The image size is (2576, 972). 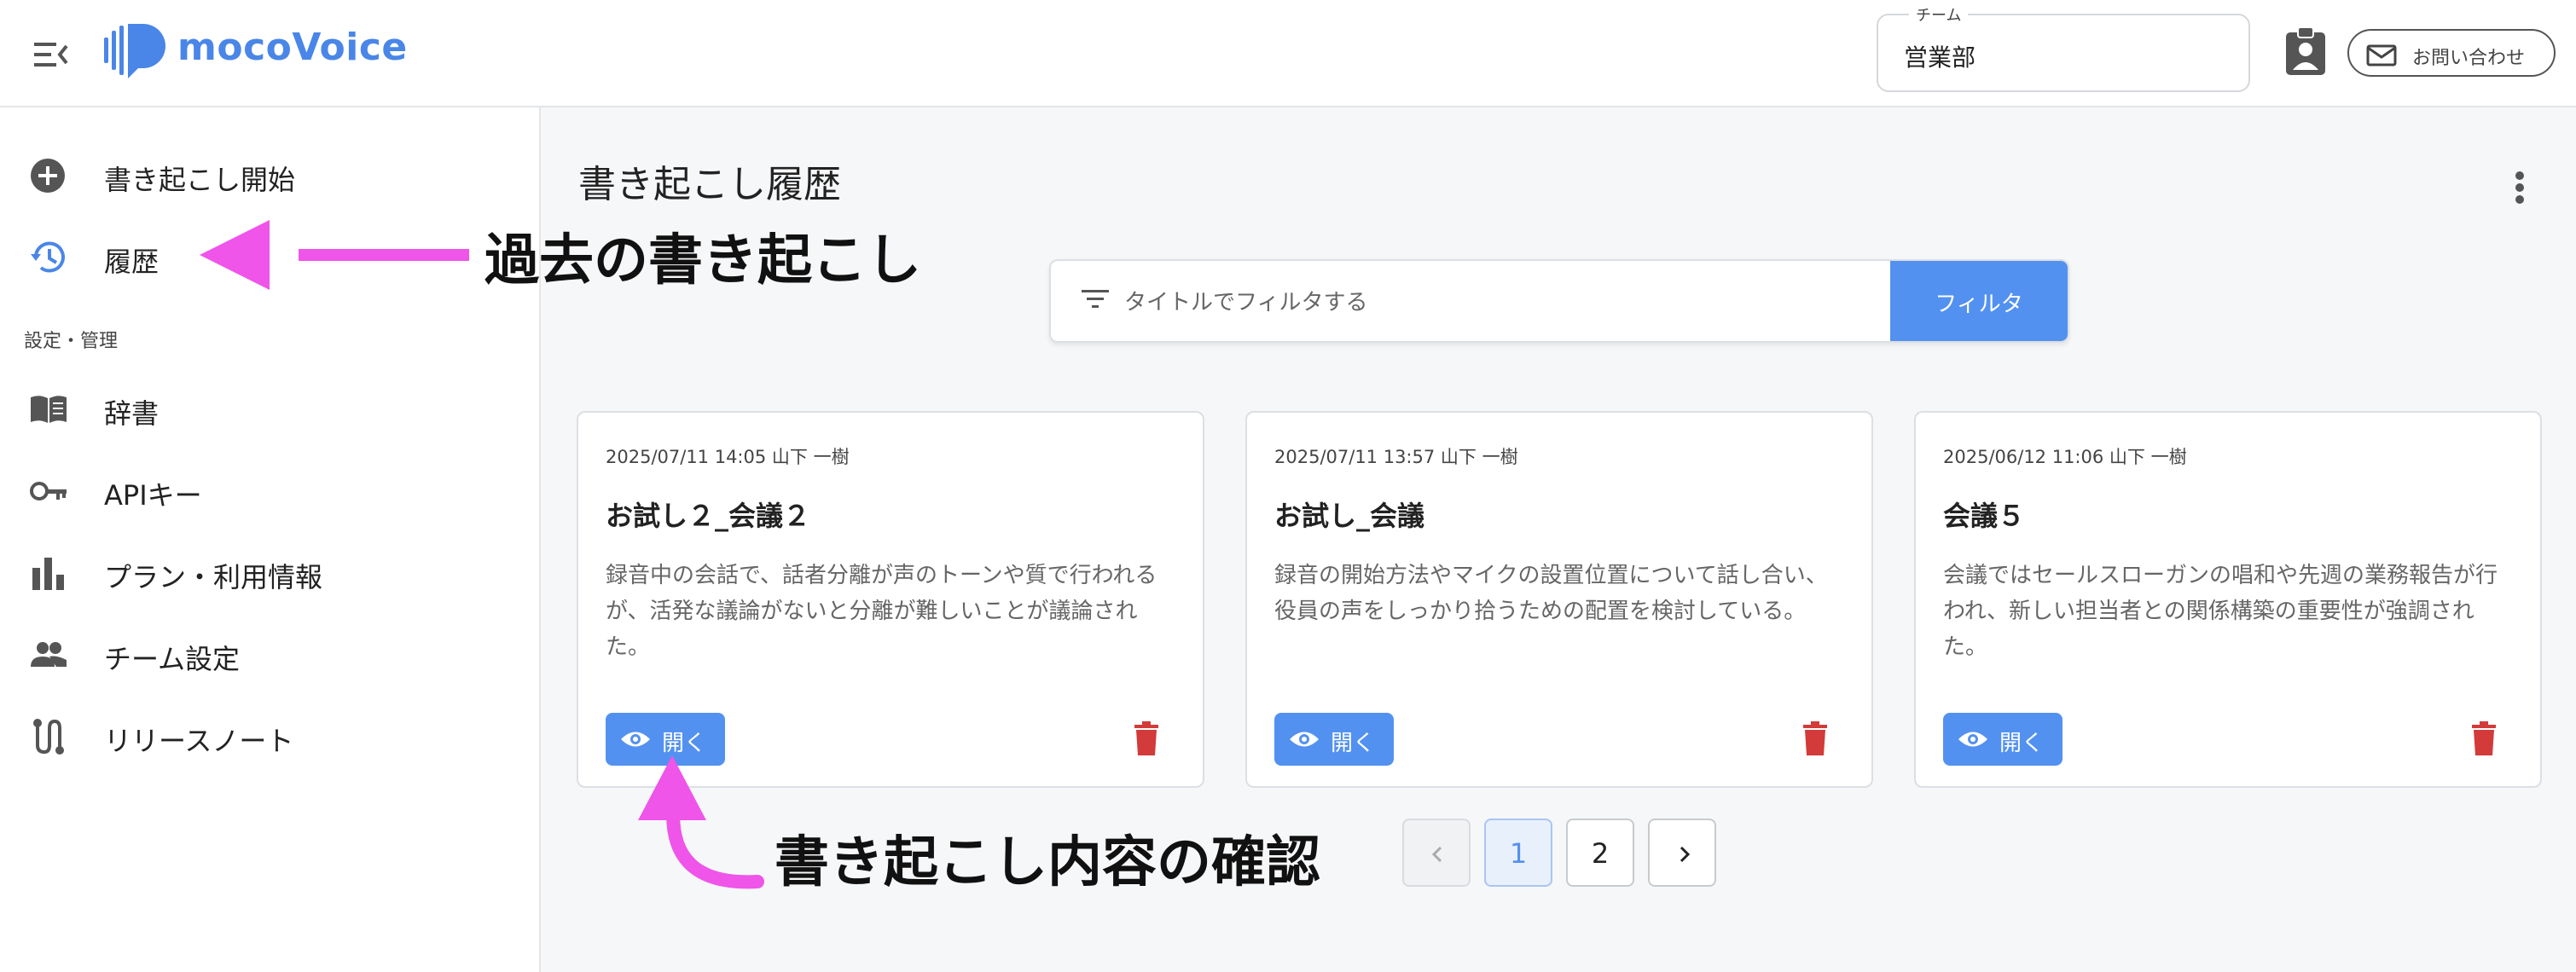 I want to click on sidebar-item-release-notes: リリースノート, so click(x=269, y=737).